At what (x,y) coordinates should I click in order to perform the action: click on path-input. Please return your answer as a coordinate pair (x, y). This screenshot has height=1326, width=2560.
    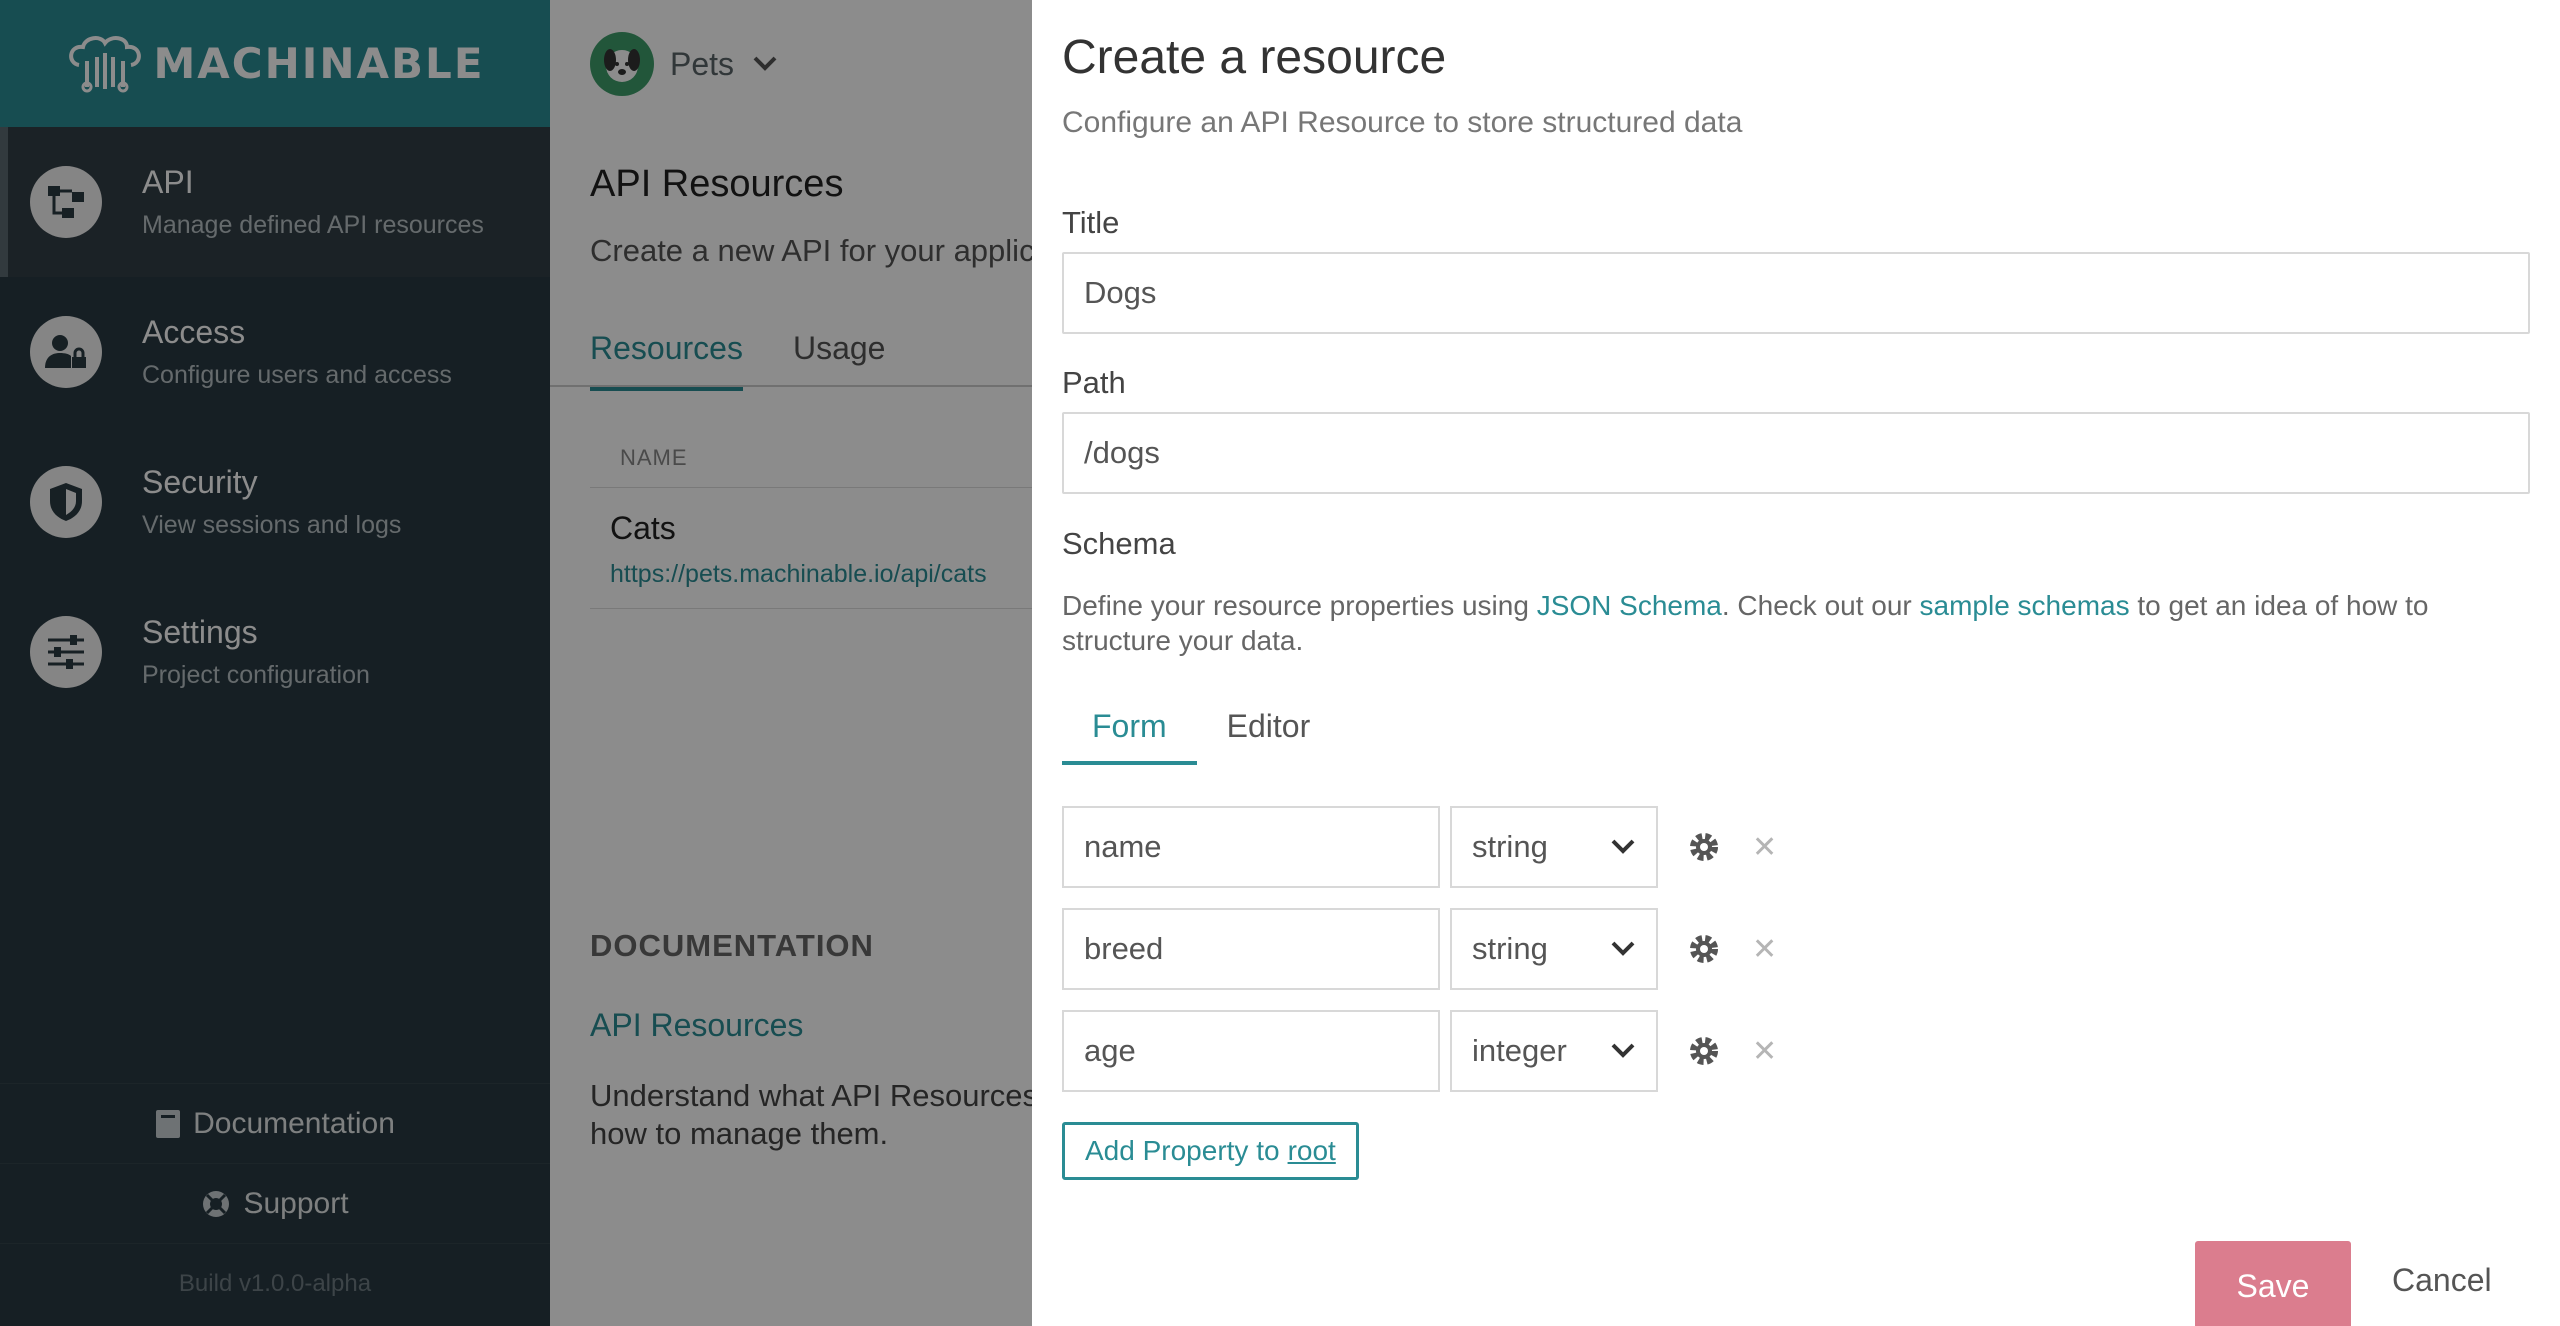
    Looking at the image, I should click on (1796, 453).